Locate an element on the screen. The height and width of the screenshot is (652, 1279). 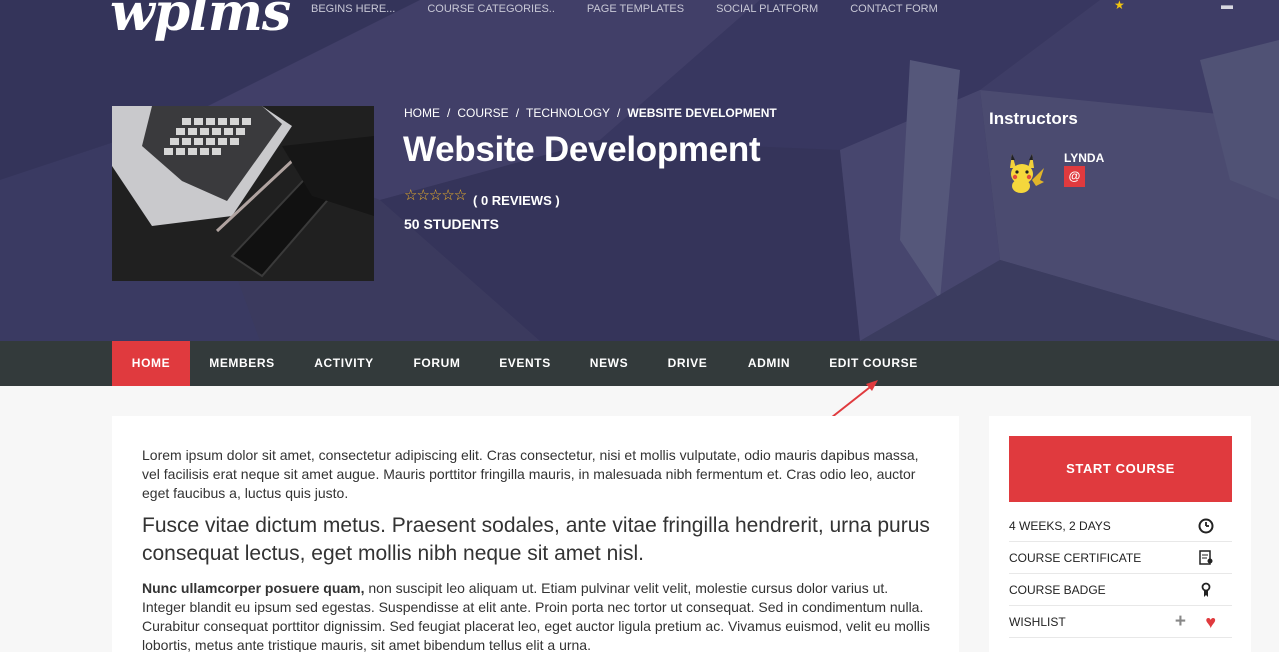
description-bold: Nunc ullamcorper posuere quam, is located at coordinates (253, 588).